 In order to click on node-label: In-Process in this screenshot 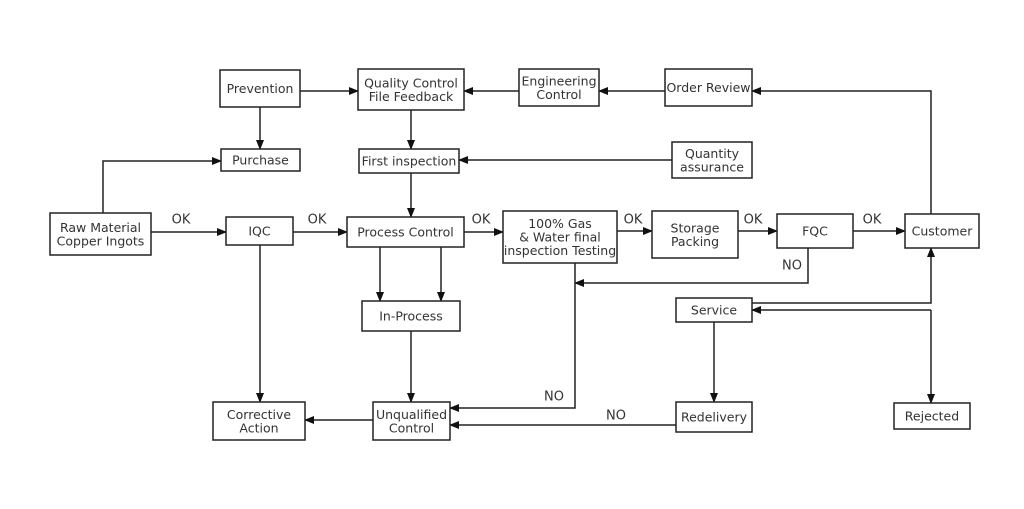, I will do `click(411, 316)`.